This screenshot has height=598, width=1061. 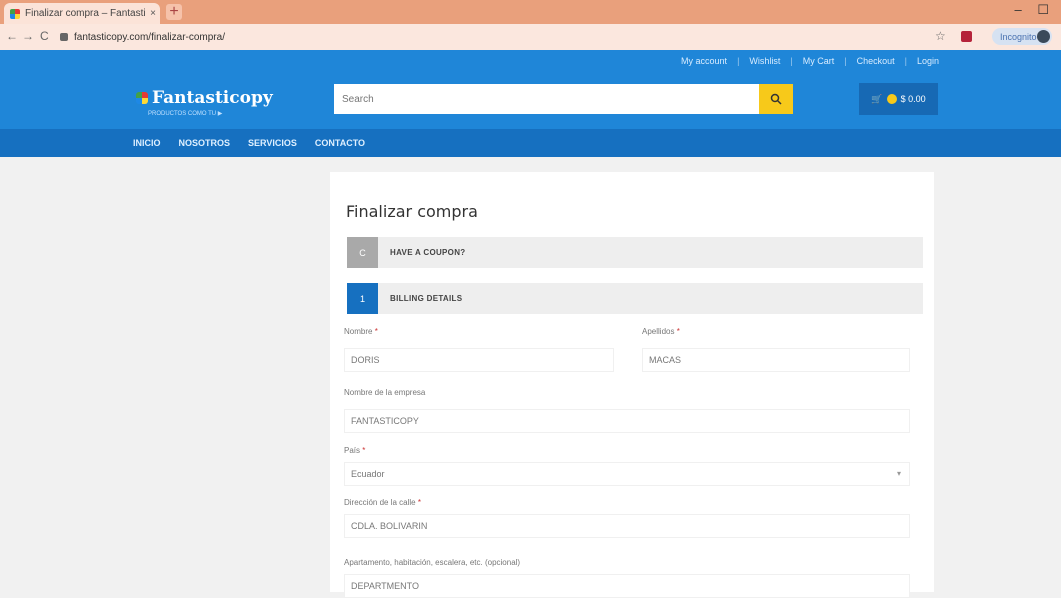 What do you see at coordinates (389, 526) in the screenshot?
I see `direccion-value: CDLA. BOLIVARIN` at bounding box center [389, 526].